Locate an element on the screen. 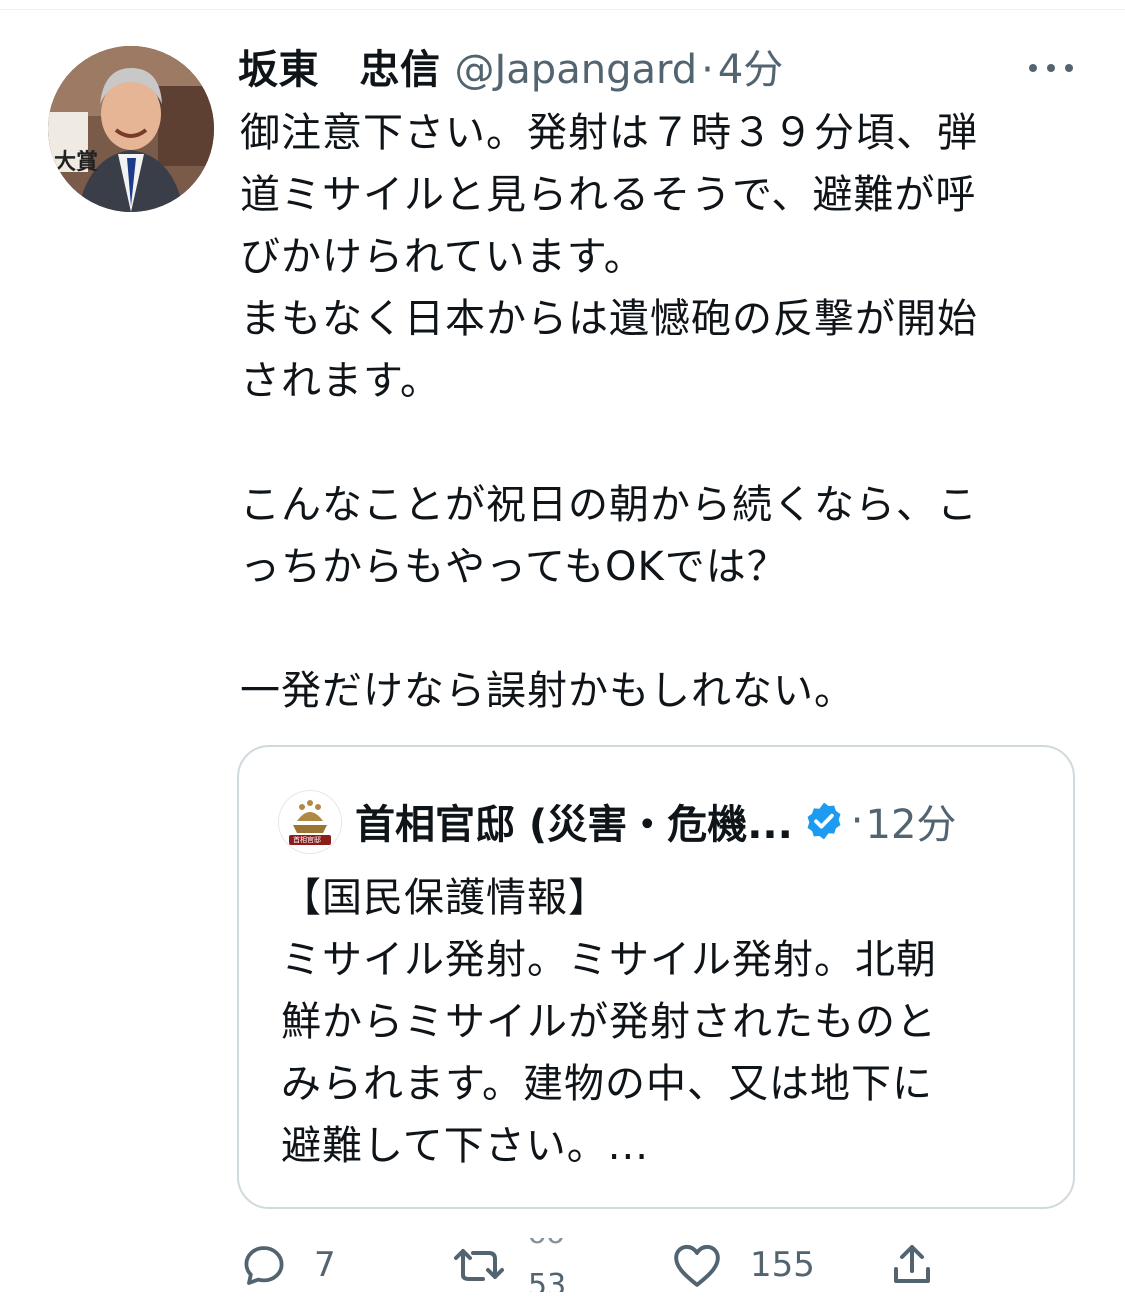  tweet-time: 4分 is located at coordinates (750, 70).